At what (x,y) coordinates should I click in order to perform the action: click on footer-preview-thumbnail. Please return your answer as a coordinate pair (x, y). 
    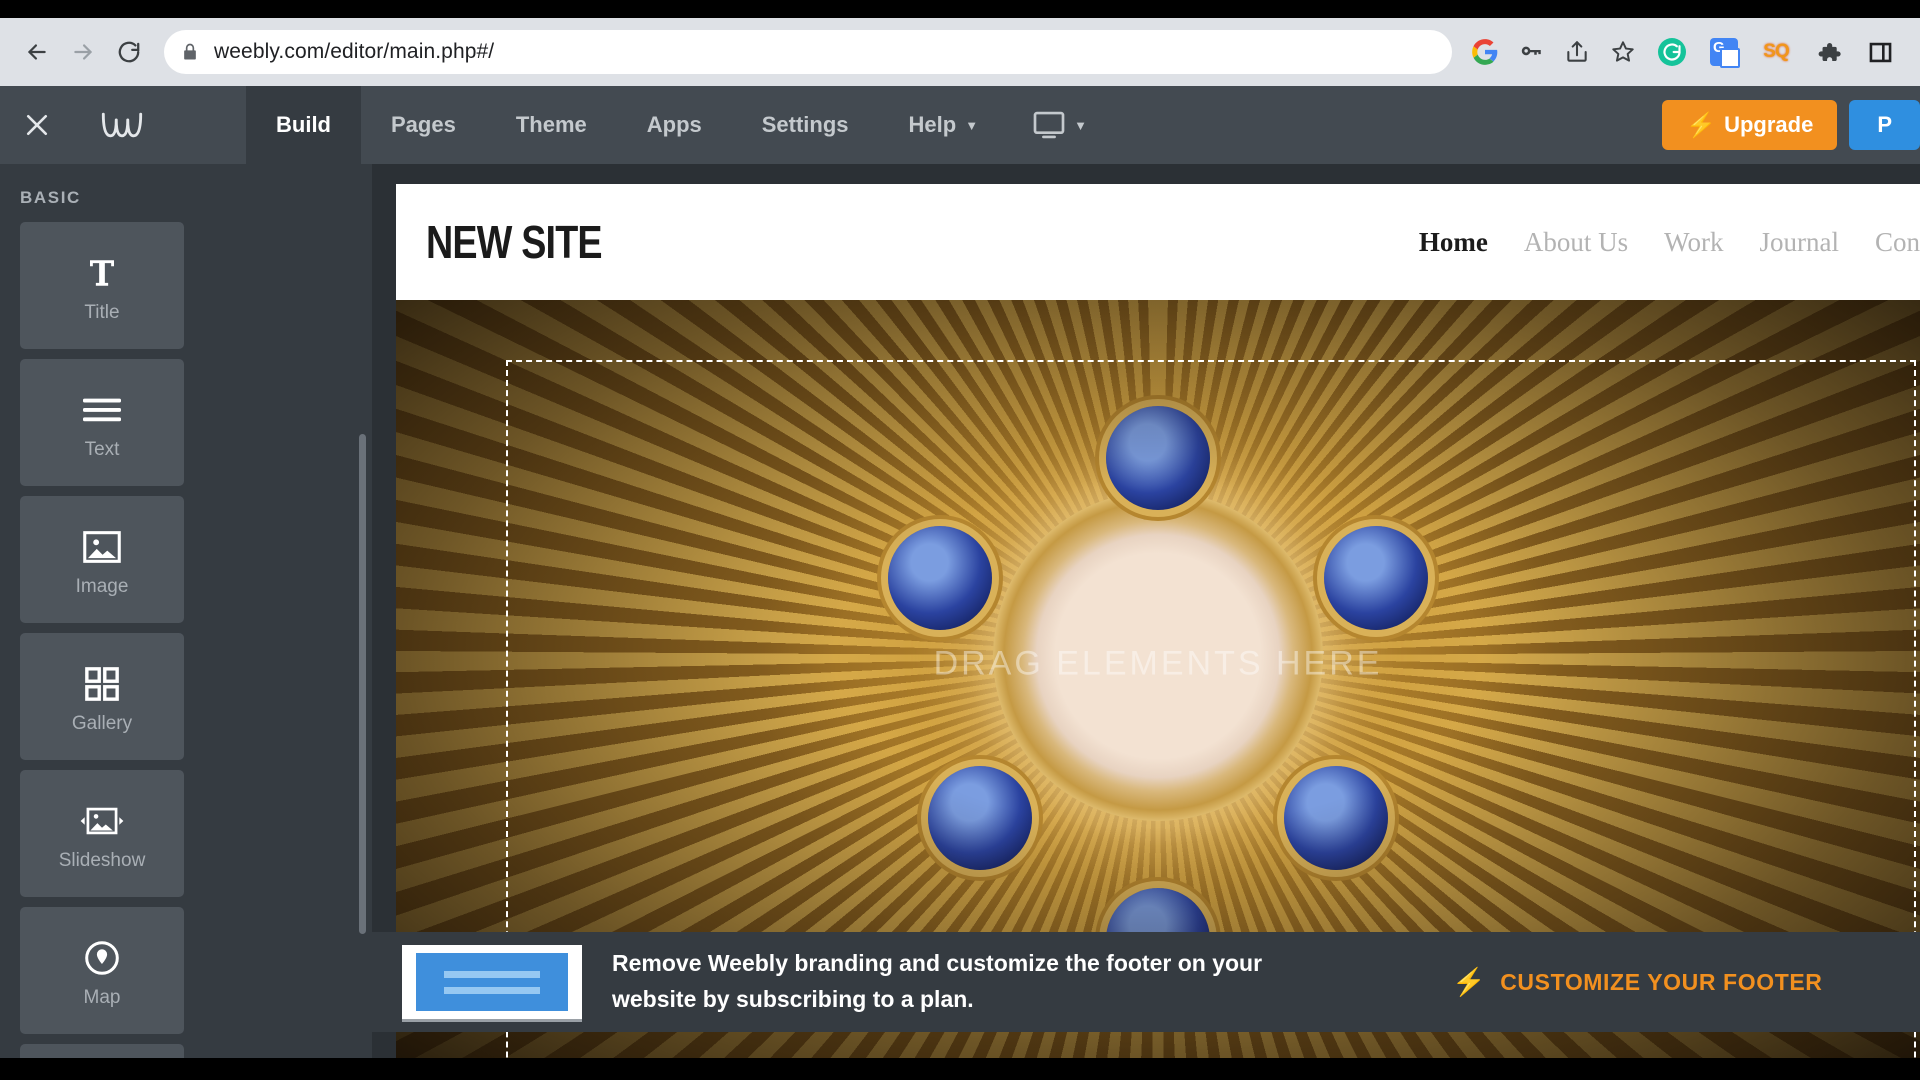
    Looking at the image, I should click on (492, 982).